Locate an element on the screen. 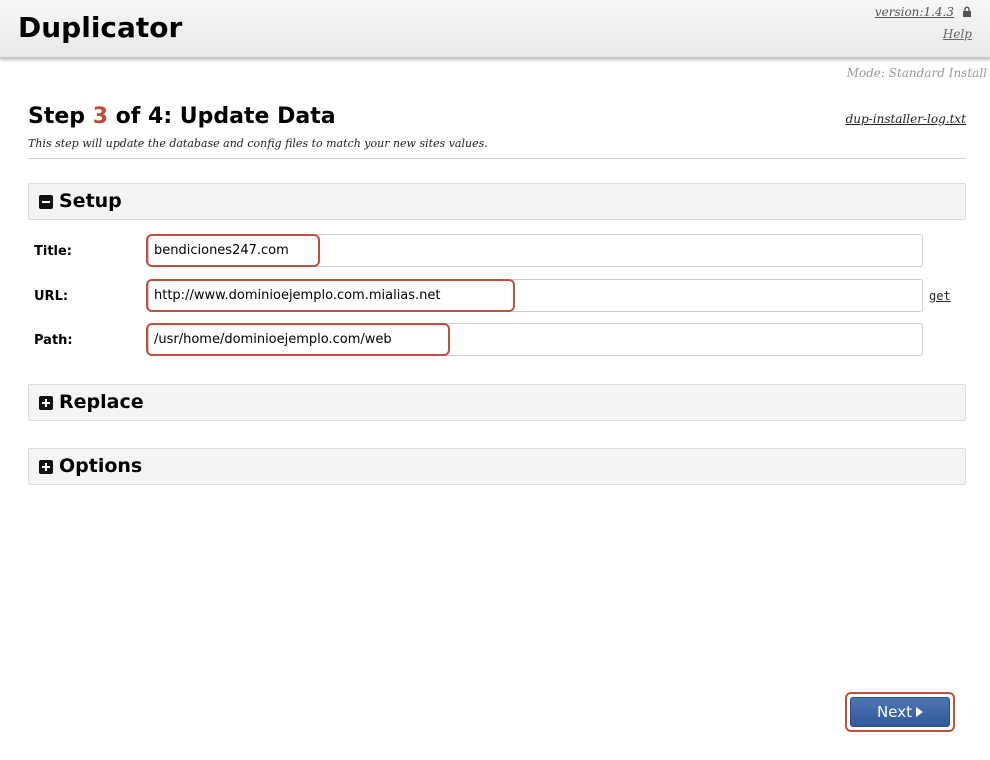 This screenshot has height=760, width=990. section-setup-label: Setup is located at coordinates (90, 201).